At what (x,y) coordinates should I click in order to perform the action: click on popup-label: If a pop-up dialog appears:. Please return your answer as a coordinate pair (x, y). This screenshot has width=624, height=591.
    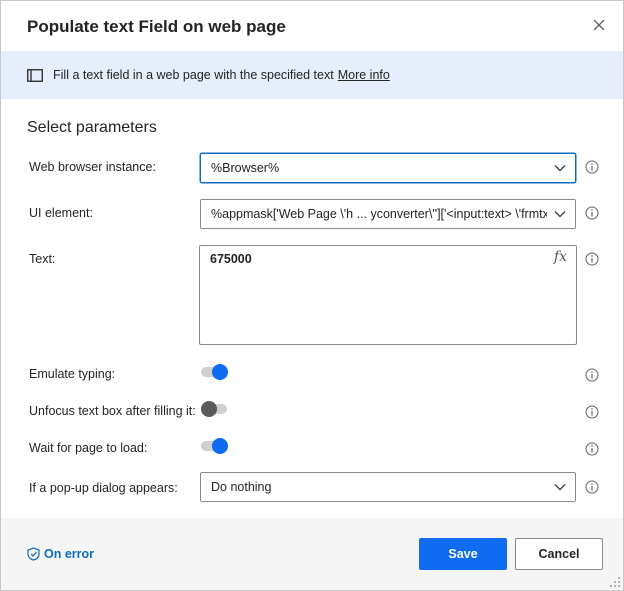
    Looking at the image, I should click on (103, 488).